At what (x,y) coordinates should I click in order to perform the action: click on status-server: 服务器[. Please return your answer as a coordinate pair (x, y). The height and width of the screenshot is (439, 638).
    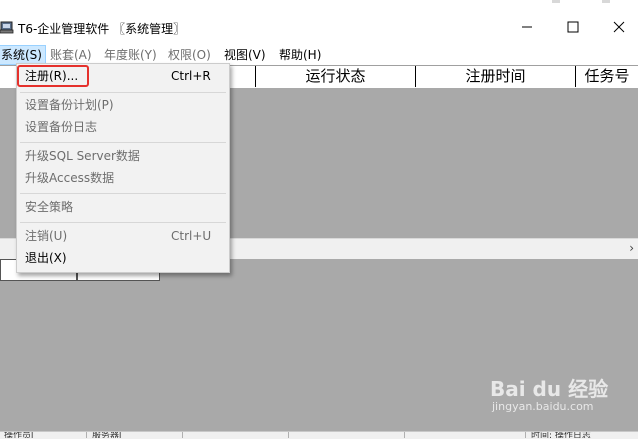
    Looking at the image, I should click on (137, 435).